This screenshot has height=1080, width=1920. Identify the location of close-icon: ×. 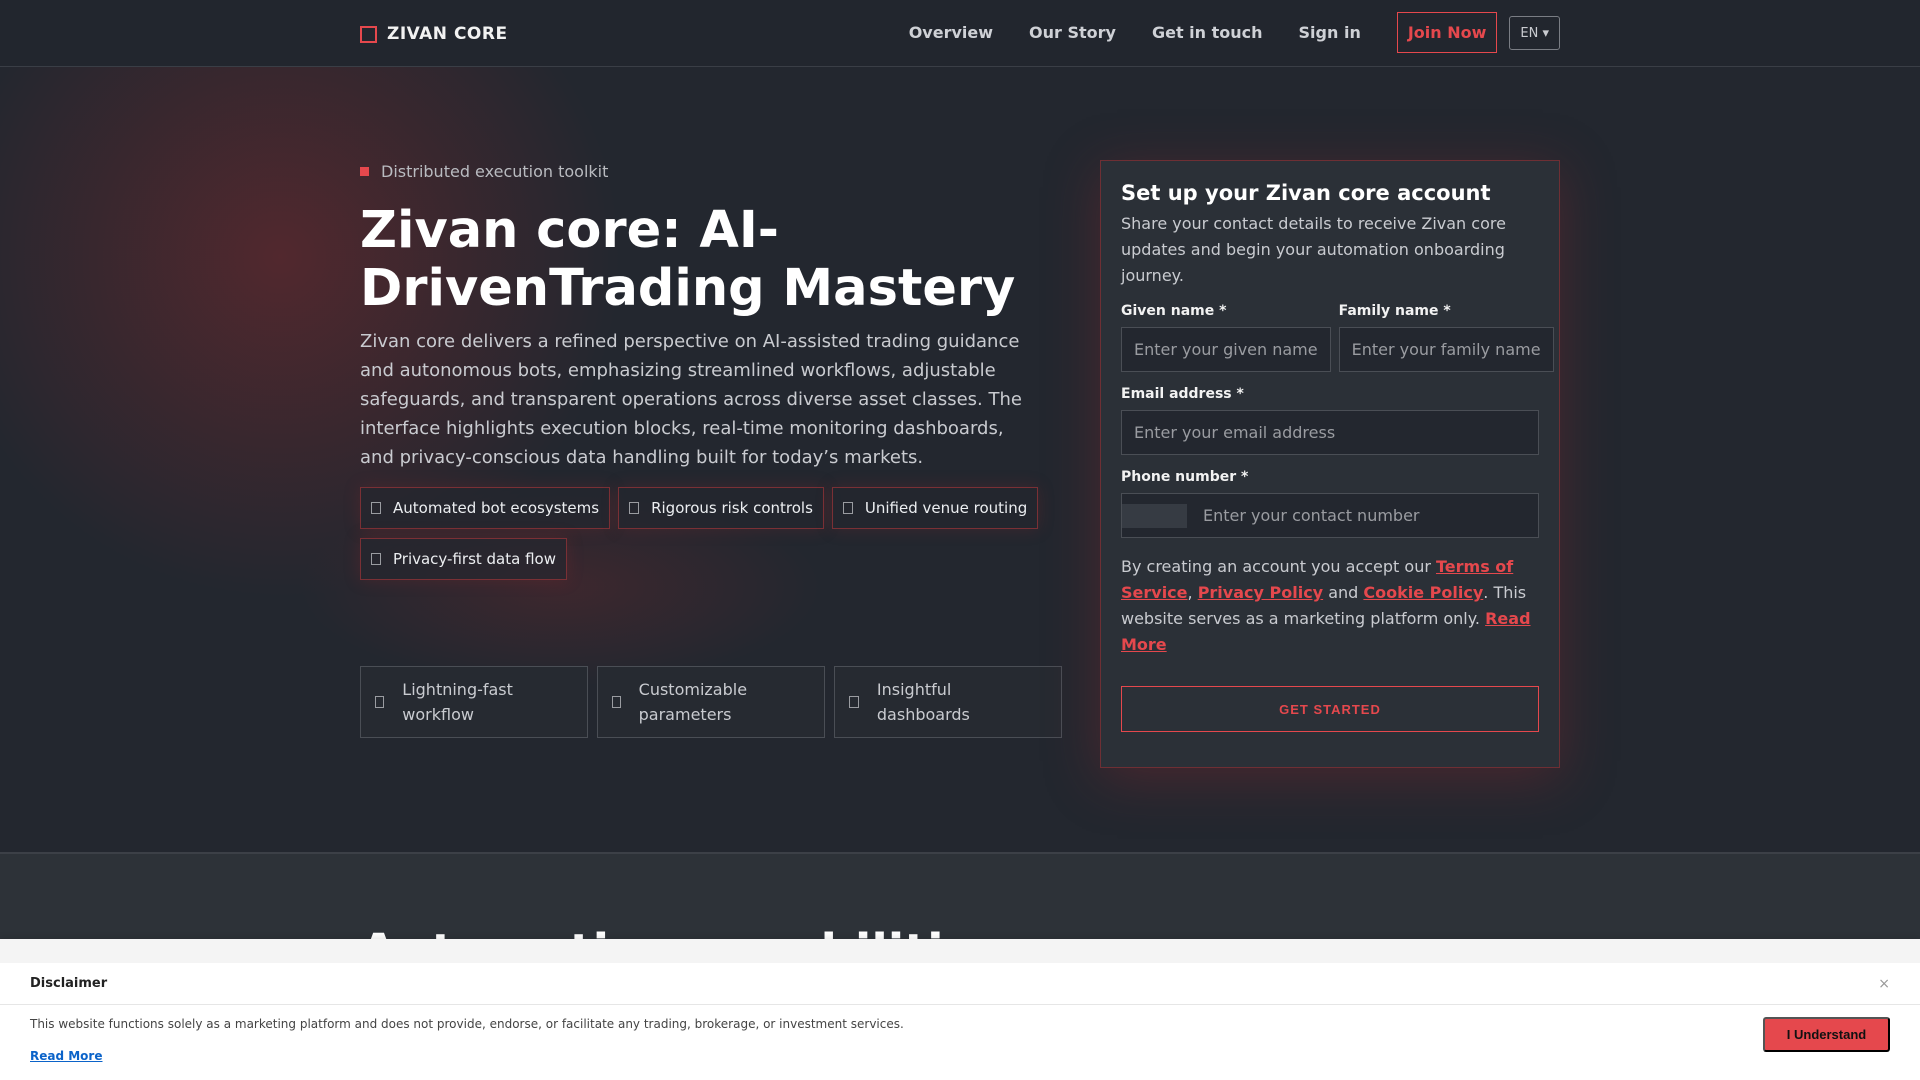
(1884, 984).